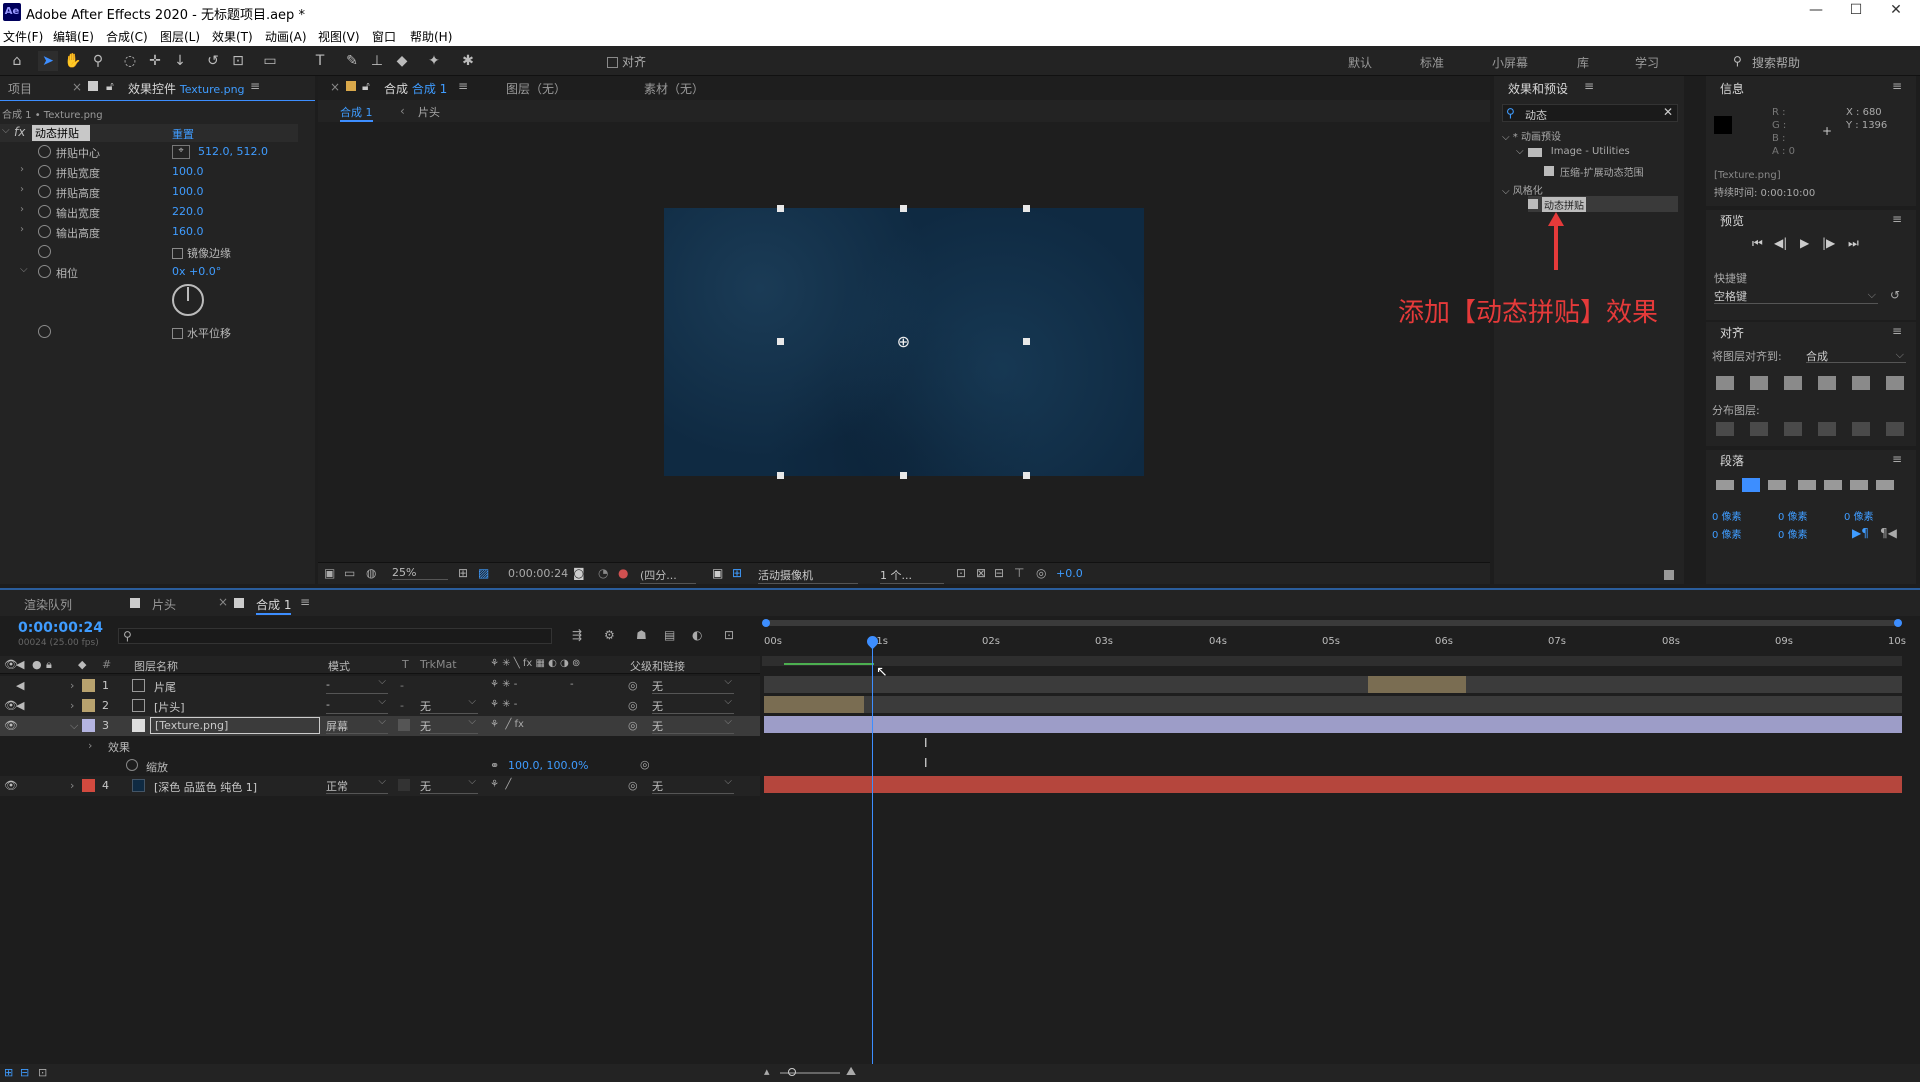 The image size is (1920, 1082). I want to click on justify-last-right-icon, so click(1859, 485).